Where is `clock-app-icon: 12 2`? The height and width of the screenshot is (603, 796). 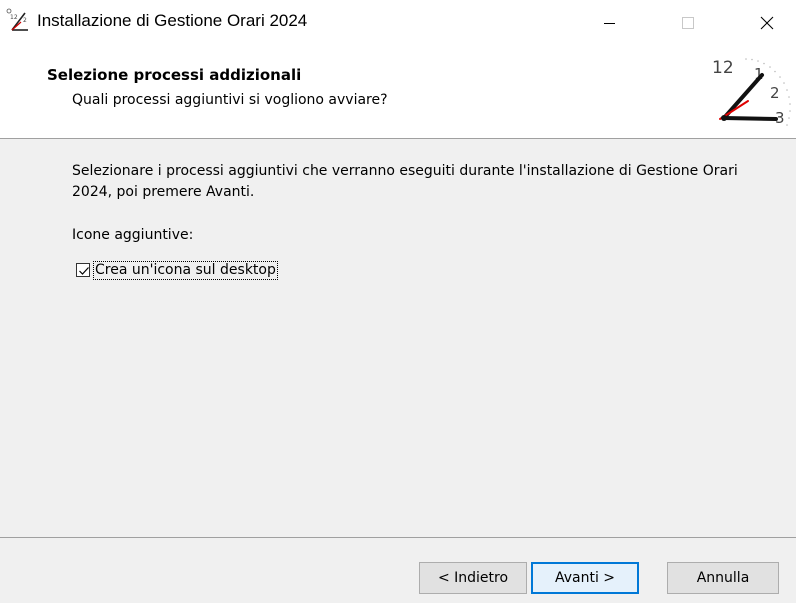
clock-app-icon: 12 2 is located at coordinates (17, 19).